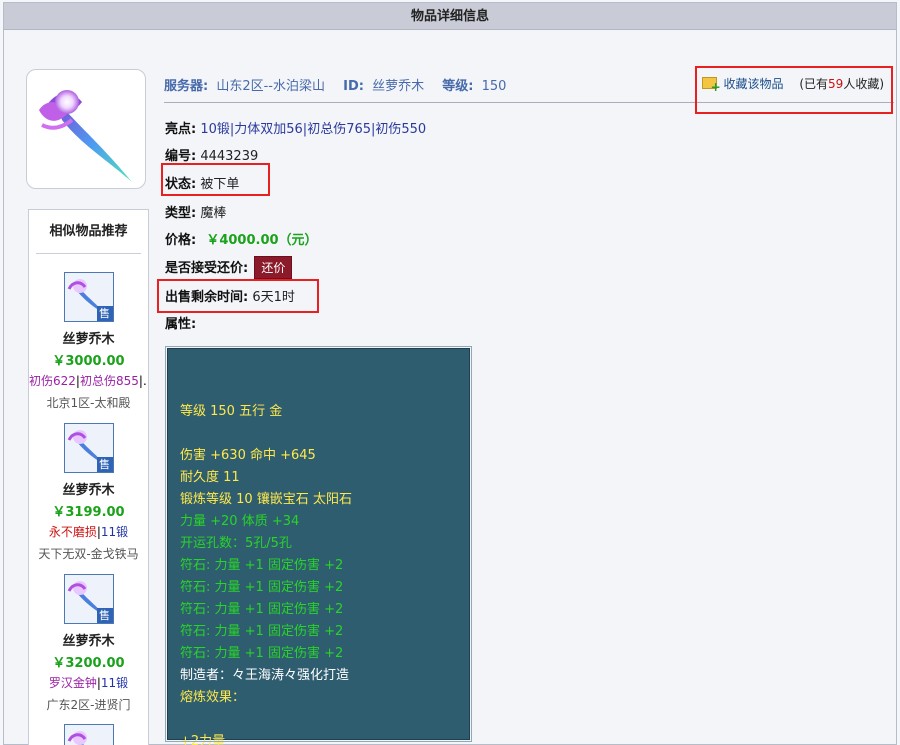 This screenshot has width=900, height=745. Describe the element at coordinates (52, 381) in the screenshot. I see `attr-tag: 初伤622` at that location.